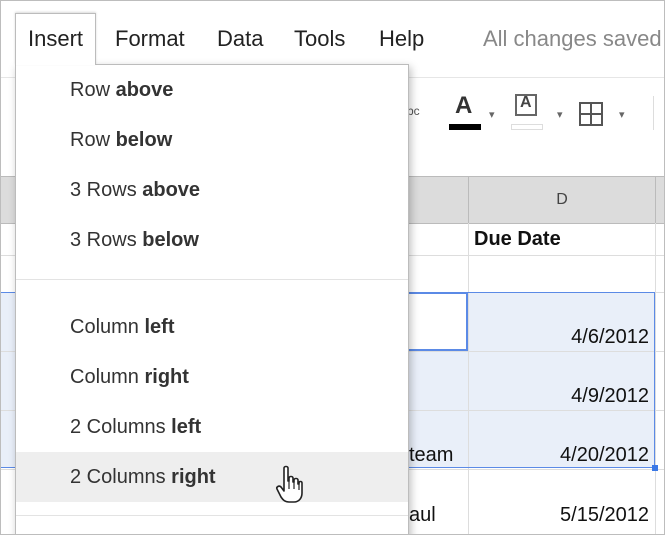 The width and height of the screenshot is (665, 535). Describe the element at coordinates (562, 200) in the screenshot. I see `column-header-d: D` at that location.